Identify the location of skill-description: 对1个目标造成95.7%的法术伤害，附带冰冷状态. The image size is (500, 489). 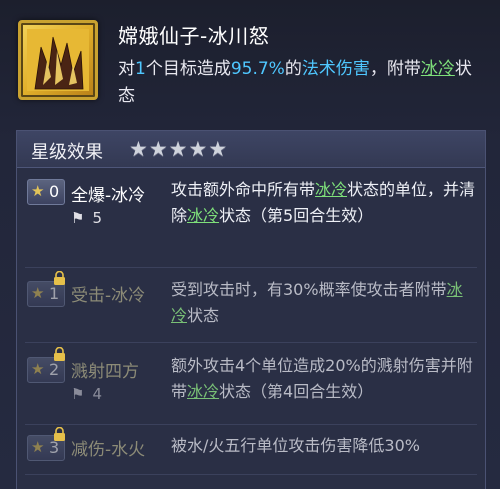
(303, 83).